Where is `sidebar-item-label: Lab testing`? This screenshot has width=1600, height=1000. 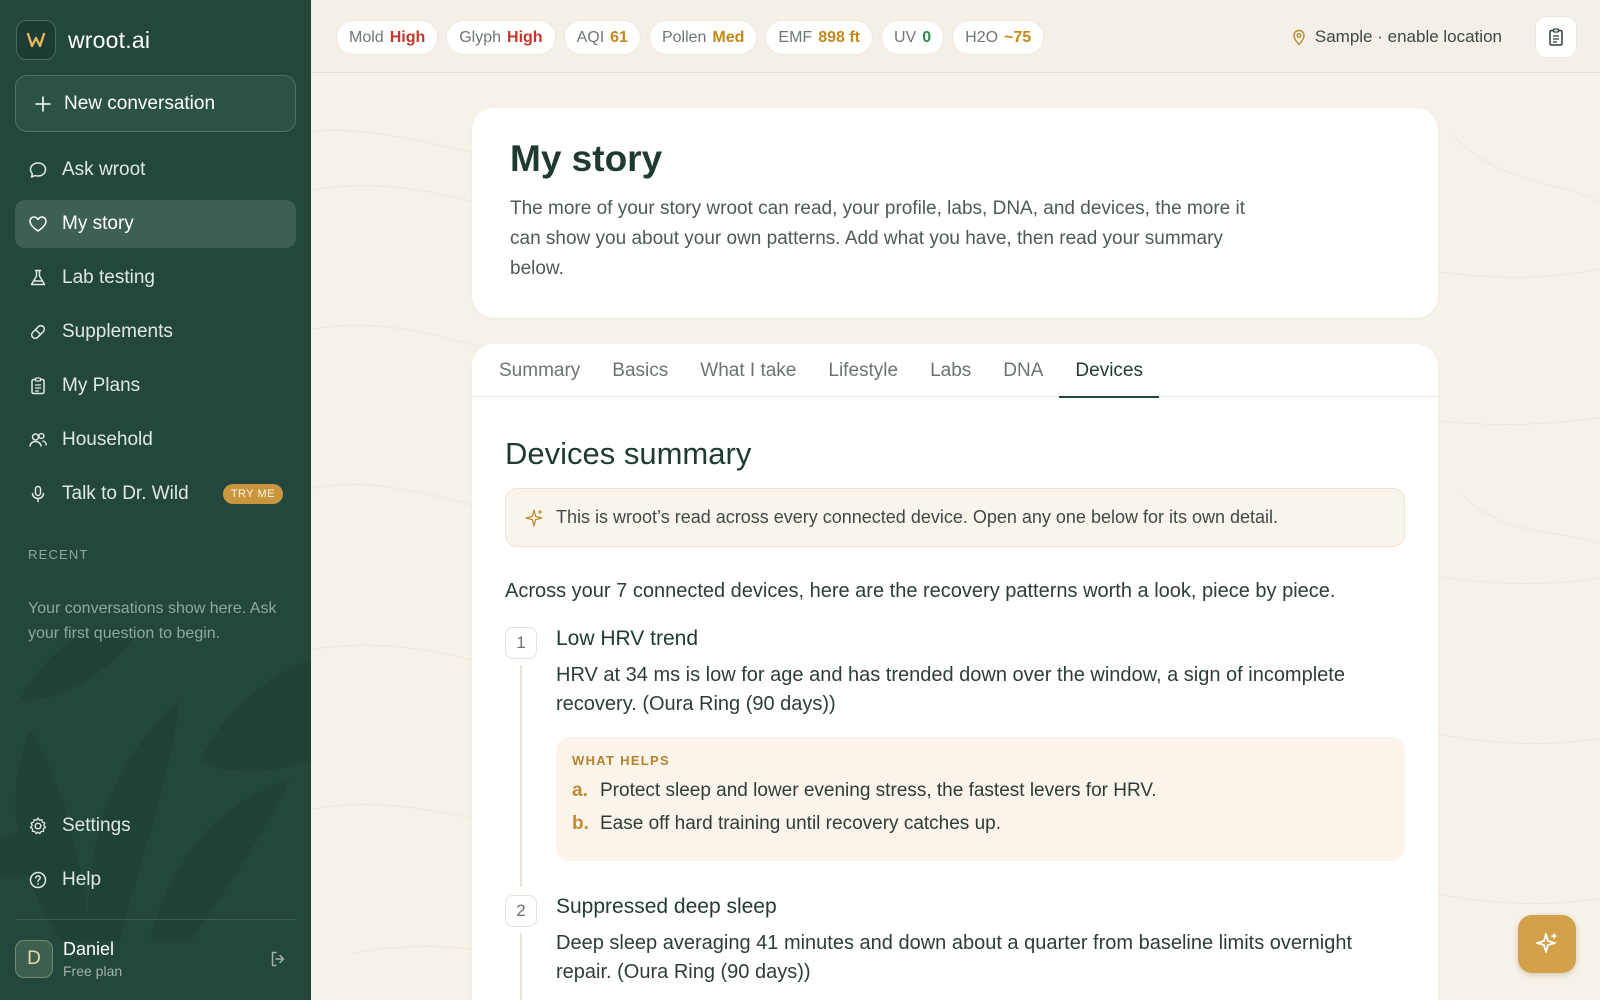 sidebar-item-label: Lab testing is located at coordinates (108, 277).